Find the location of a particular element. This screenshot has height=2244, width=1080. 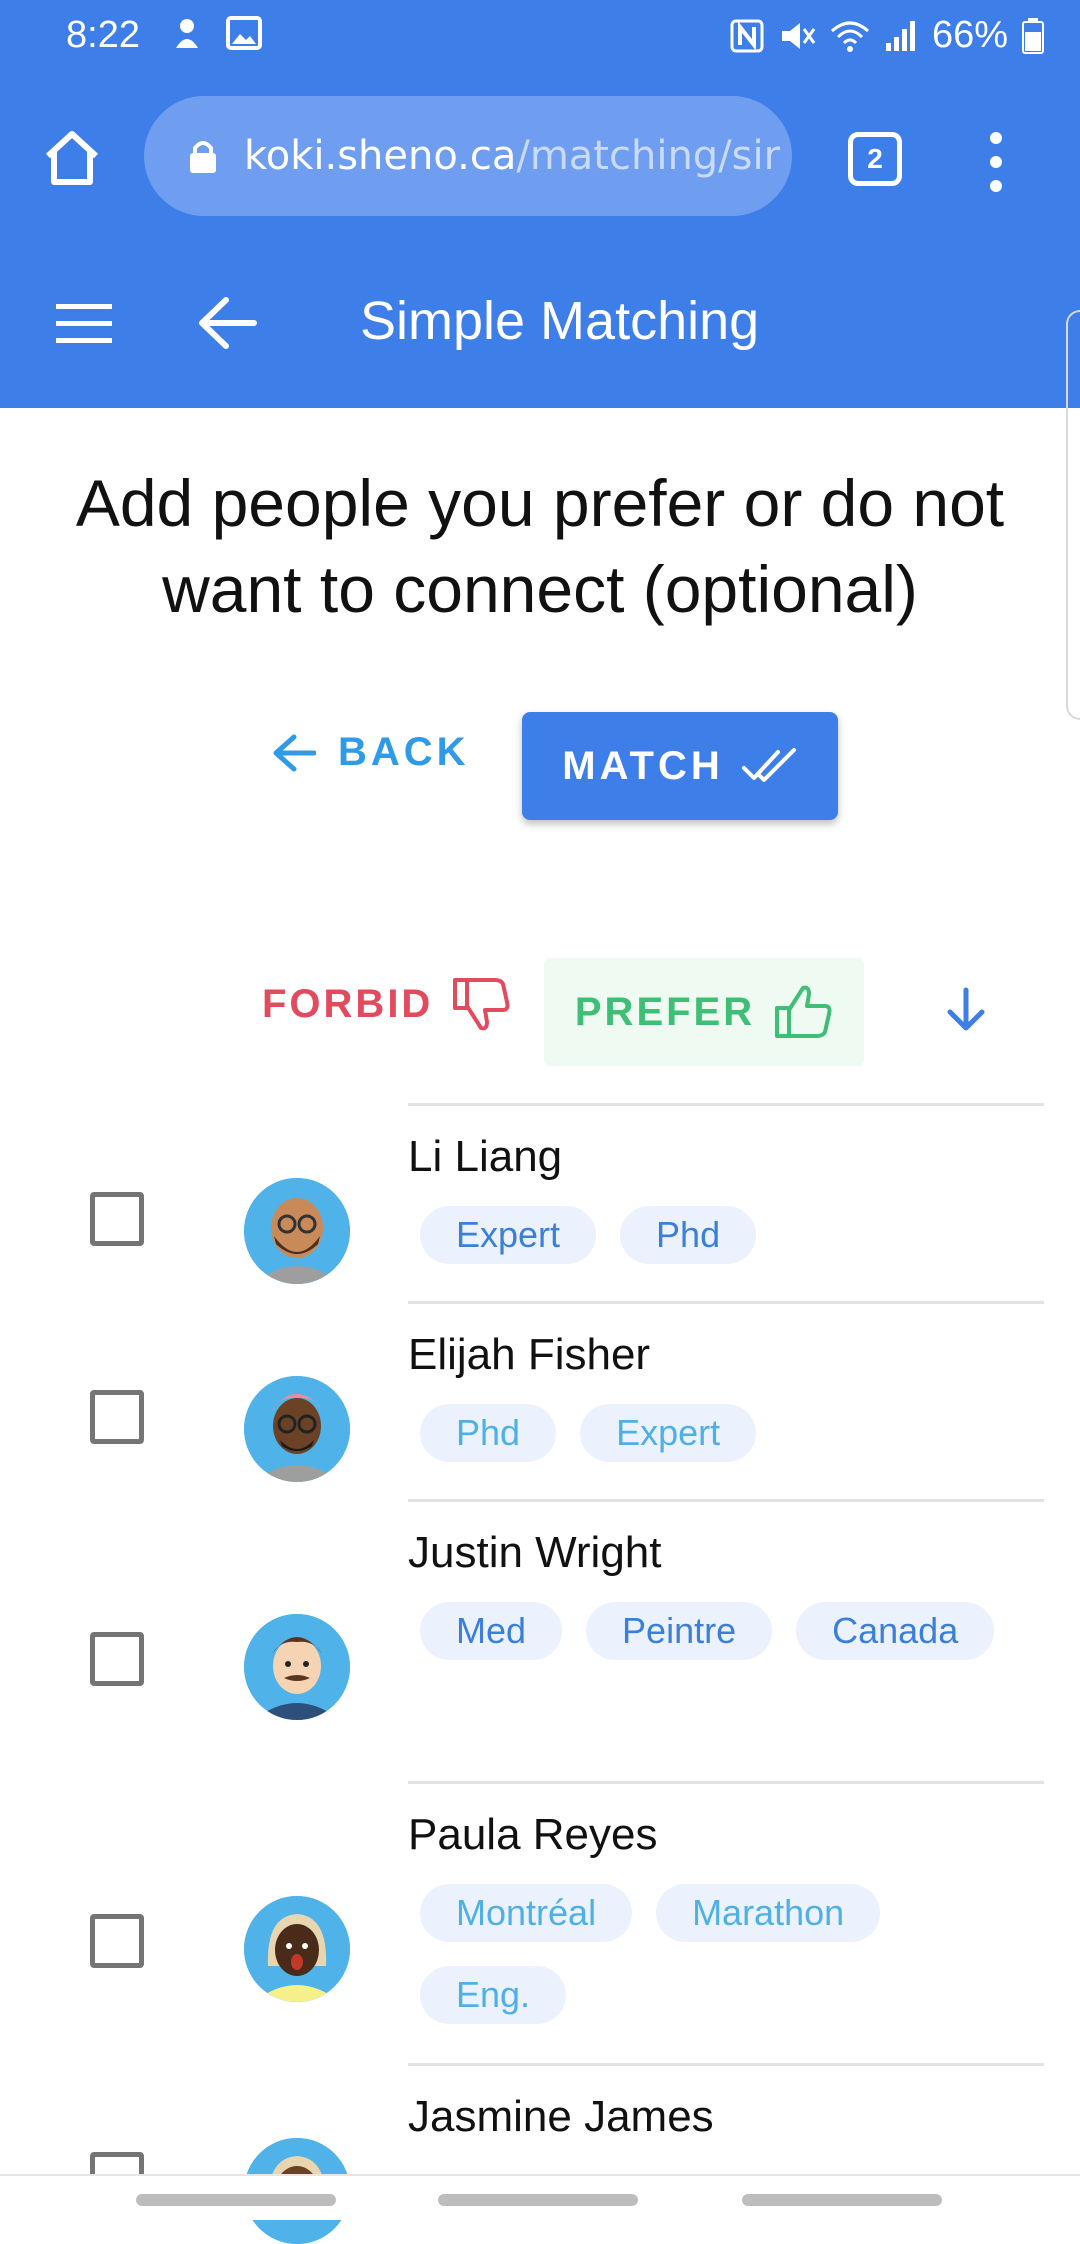

tag-chip: Eng. is located at coordinates (493, 1995).